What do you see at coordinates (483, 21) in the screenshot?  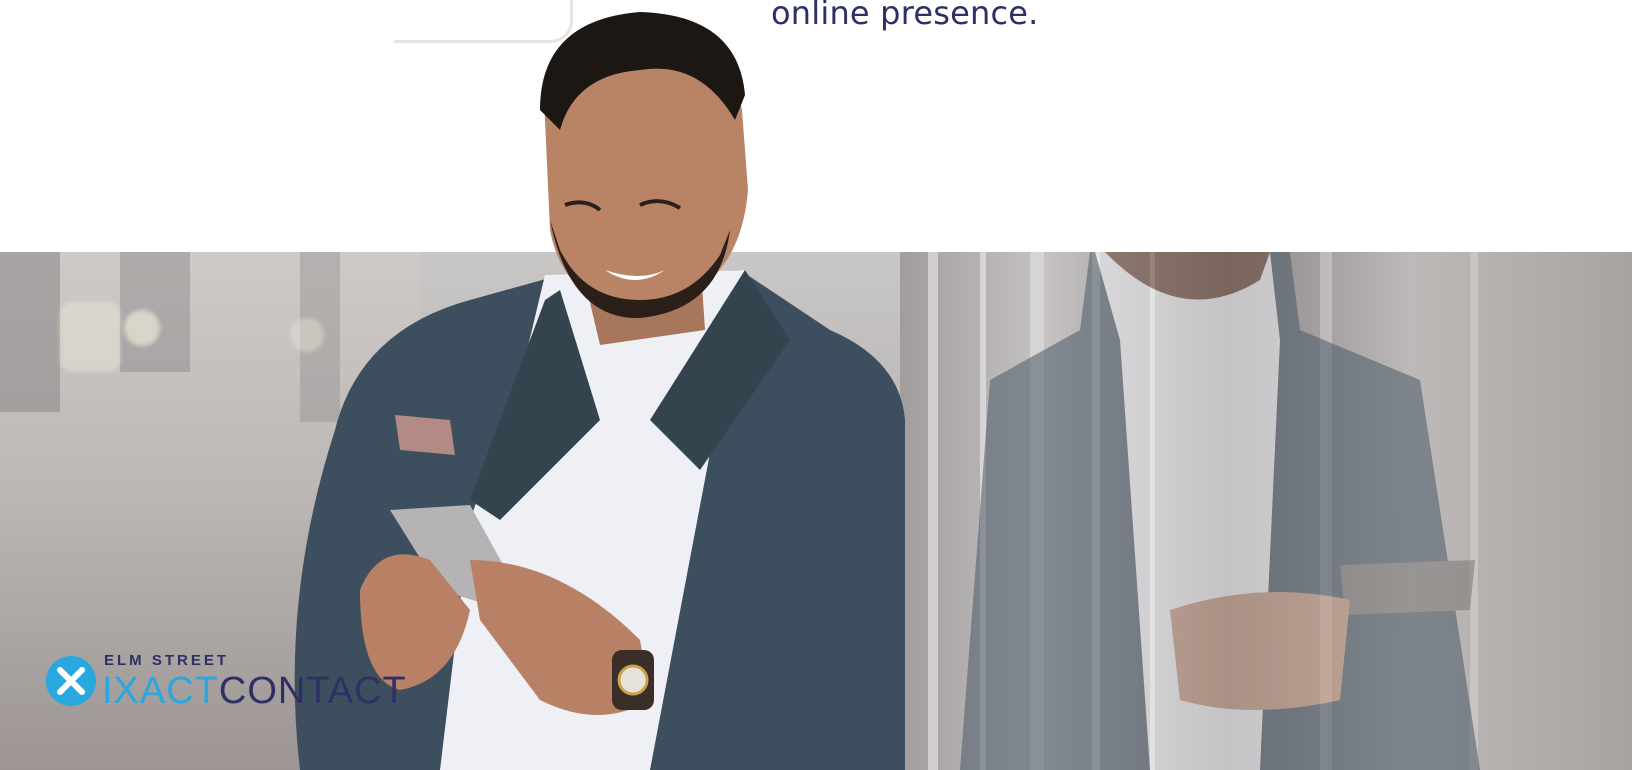 I see `decorative-curve` at bounding box center [483, 21].